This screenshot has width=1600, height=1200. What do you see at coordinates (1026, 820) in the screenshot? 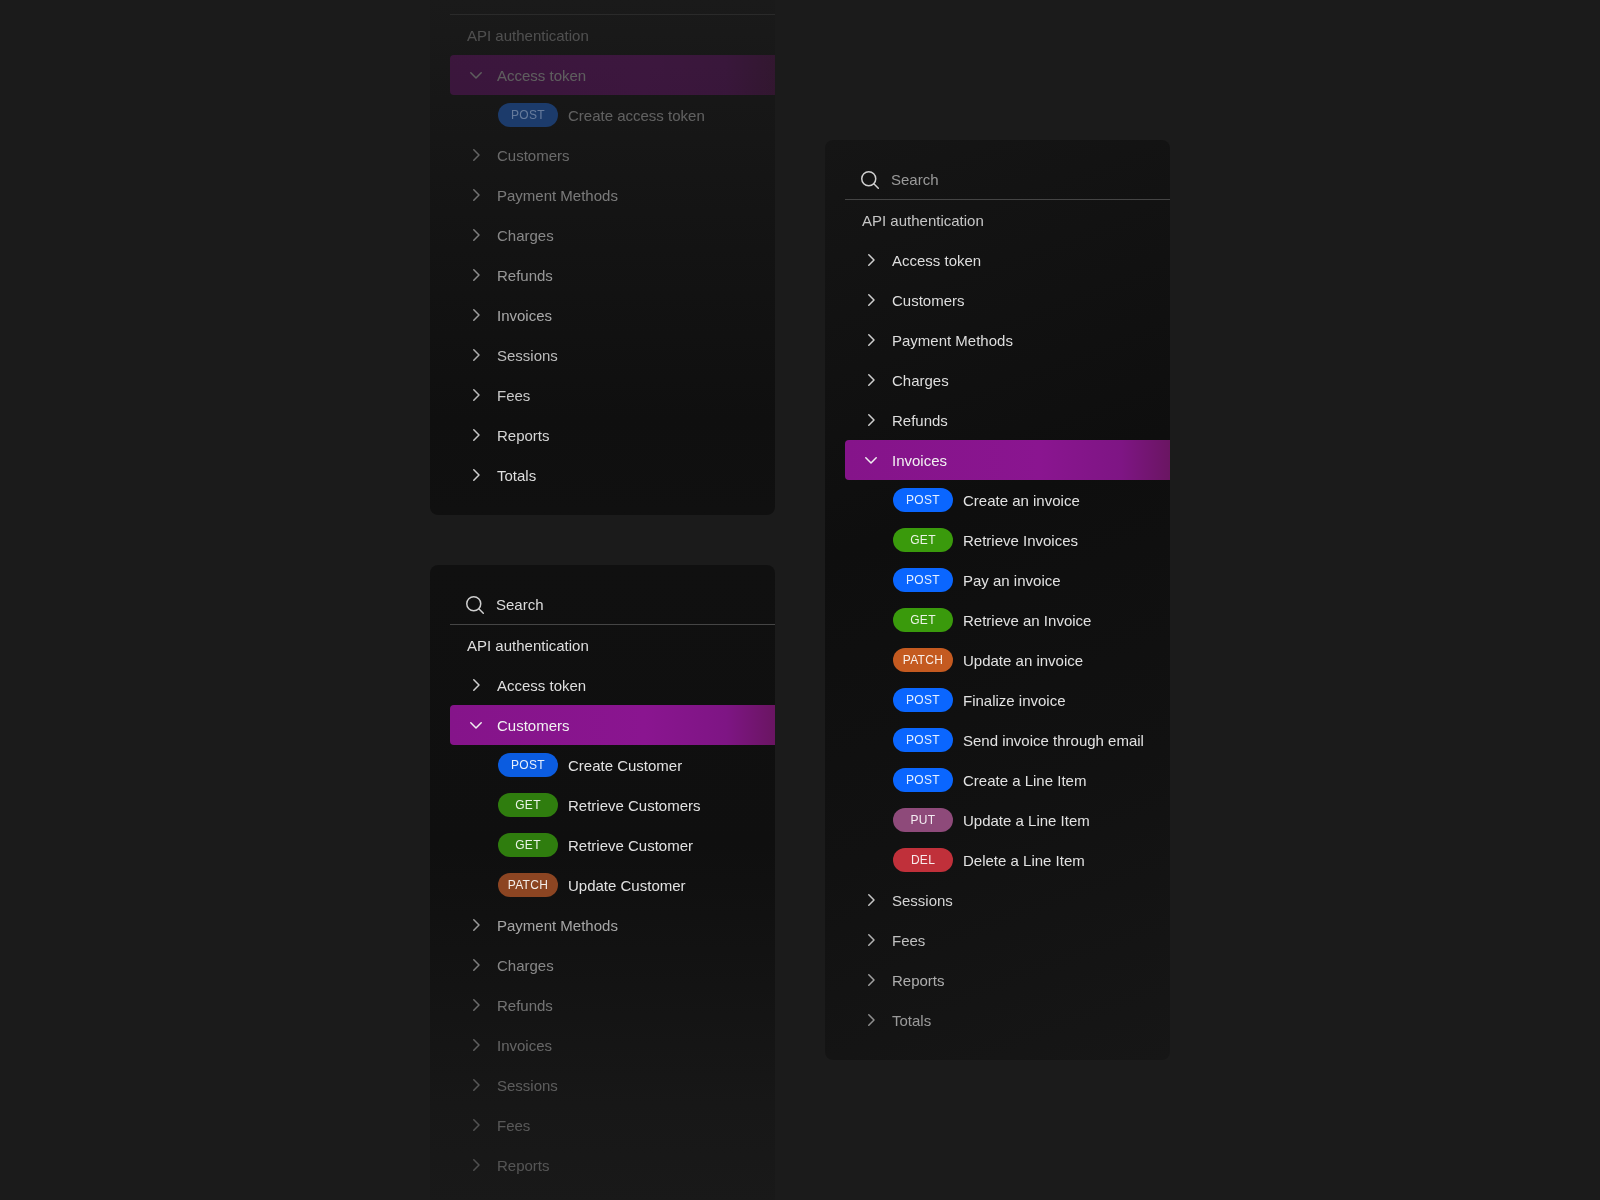
I see `endpoint-item: Update a Line Item` at bounding box center [1026, 820].